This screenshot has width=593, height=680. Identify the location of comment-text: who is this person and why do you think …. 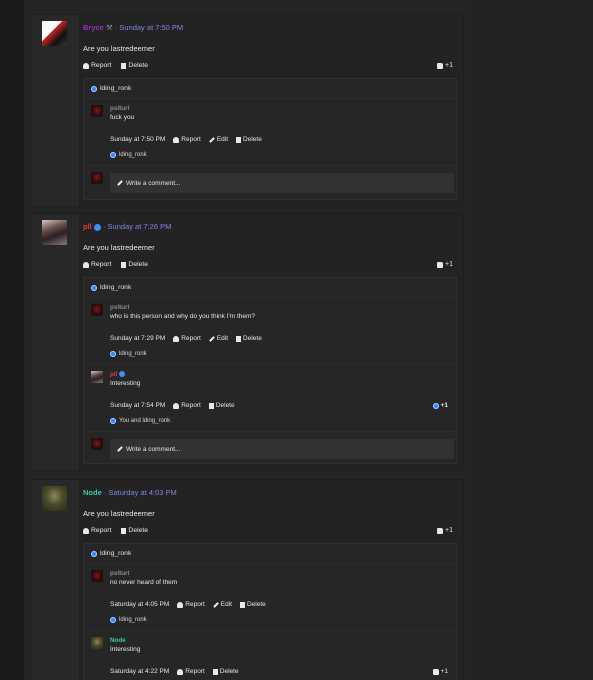
(183, 316).